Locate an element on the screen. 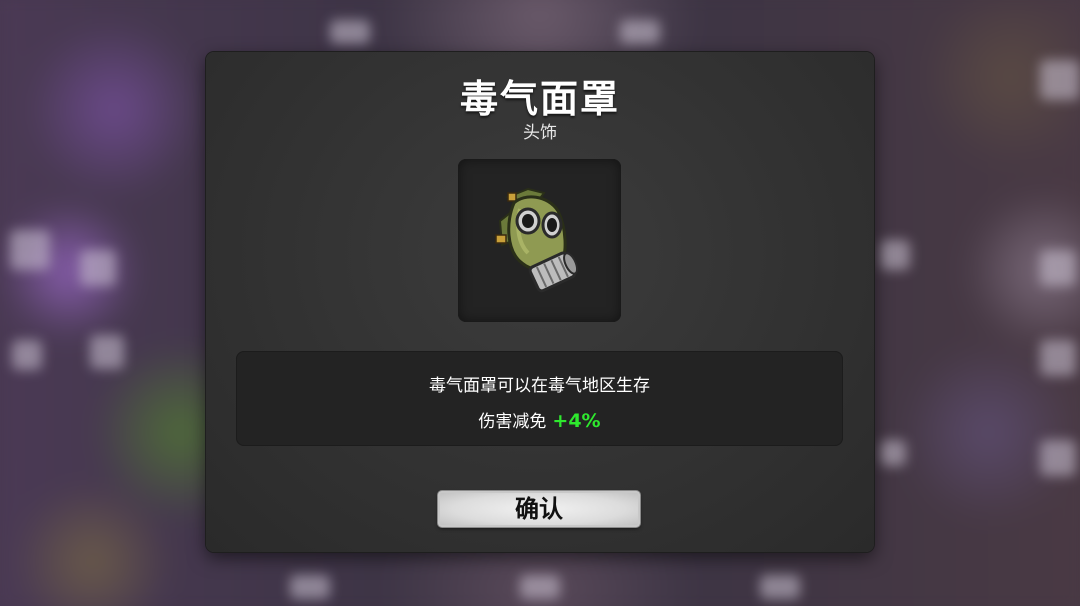  item-title: 毒气面罩 is located at coordinates (539, 99).